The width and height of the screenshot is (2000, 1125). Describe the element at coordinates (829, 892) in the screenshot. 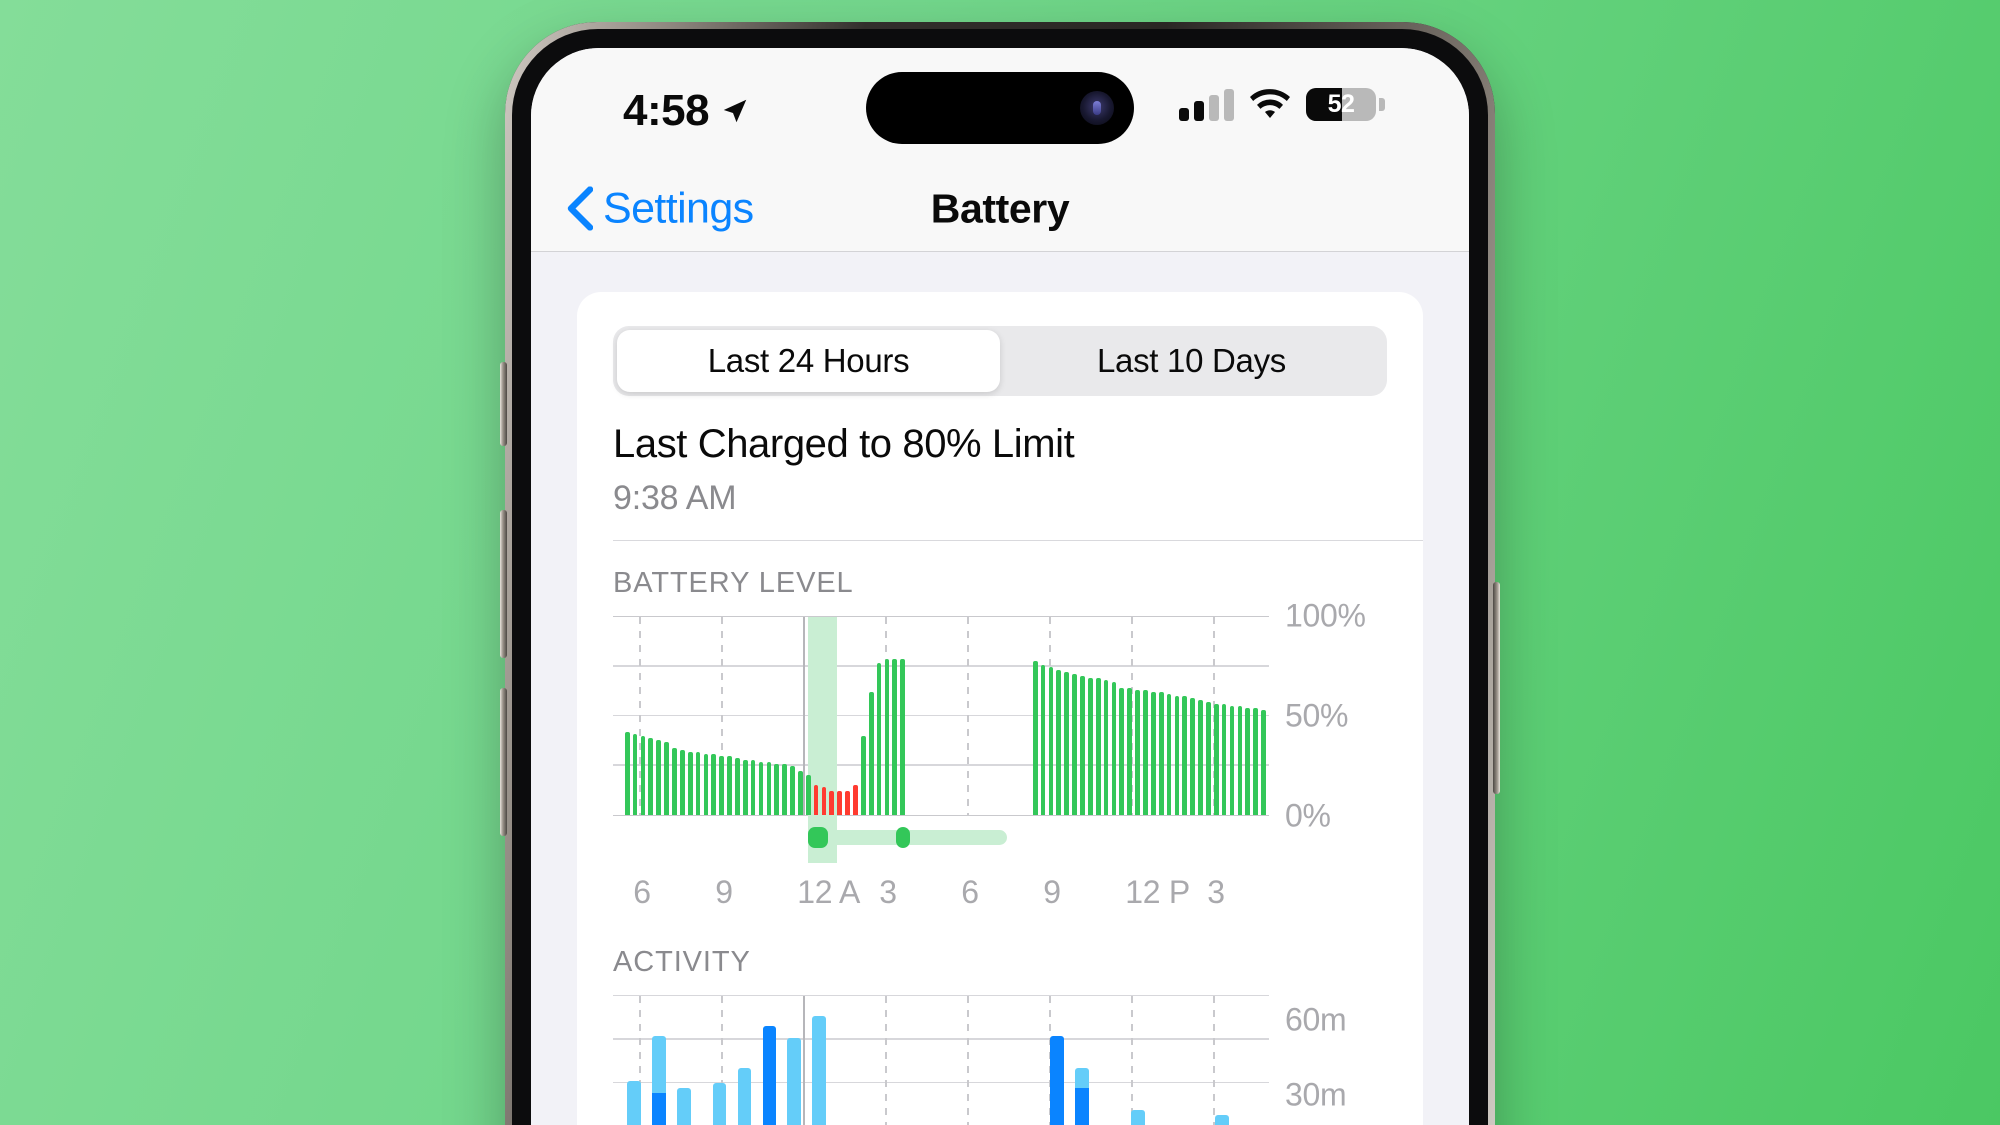

I see `x-axis-tick-label: 12 A` at that location.